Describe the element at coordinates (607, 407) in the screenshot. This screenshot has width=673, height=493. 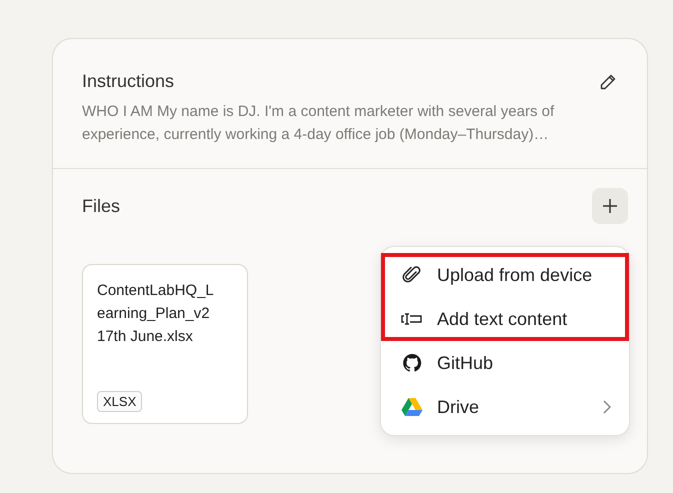
I see `chevron-right-icon` at that location.